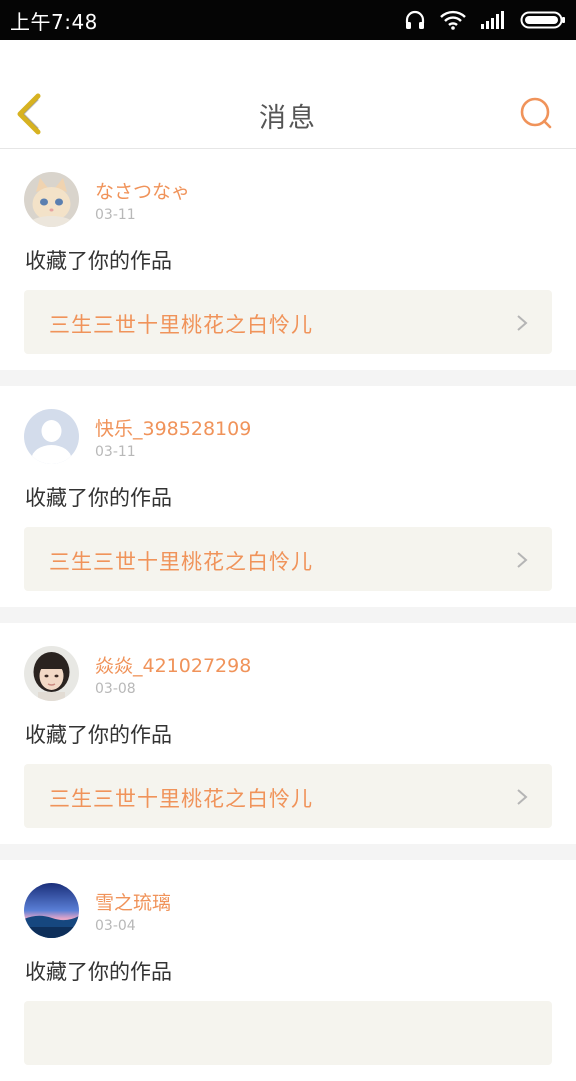 The image size is (576, 1081). Describe the element at coordinates (288, 1033) in the screenshot. I see `work-link` at that location.